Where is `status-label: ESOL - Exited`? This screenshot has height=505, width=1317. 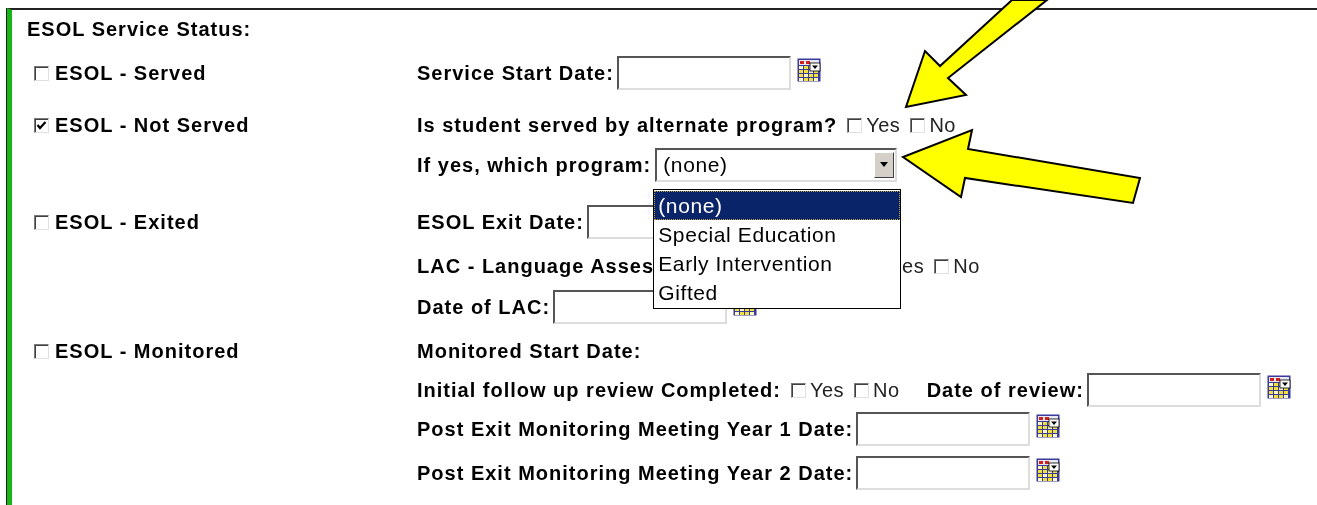
status-label: ESOL - Exited is located at coordinates (127, 222).